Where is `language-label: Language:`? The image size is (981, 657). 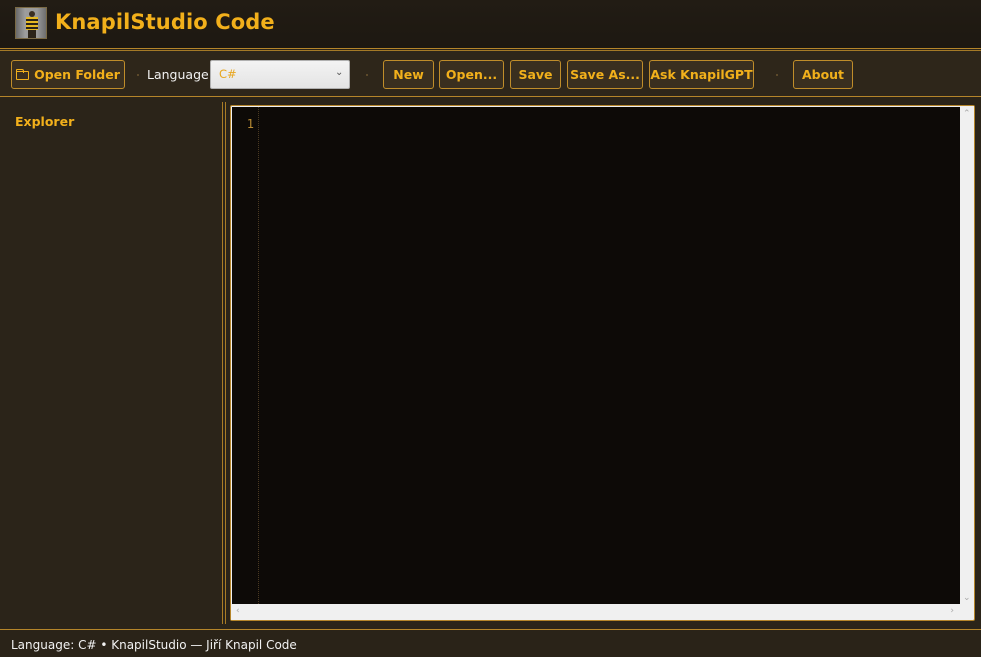 language-label: Language: is located at coordinates (180, 74).